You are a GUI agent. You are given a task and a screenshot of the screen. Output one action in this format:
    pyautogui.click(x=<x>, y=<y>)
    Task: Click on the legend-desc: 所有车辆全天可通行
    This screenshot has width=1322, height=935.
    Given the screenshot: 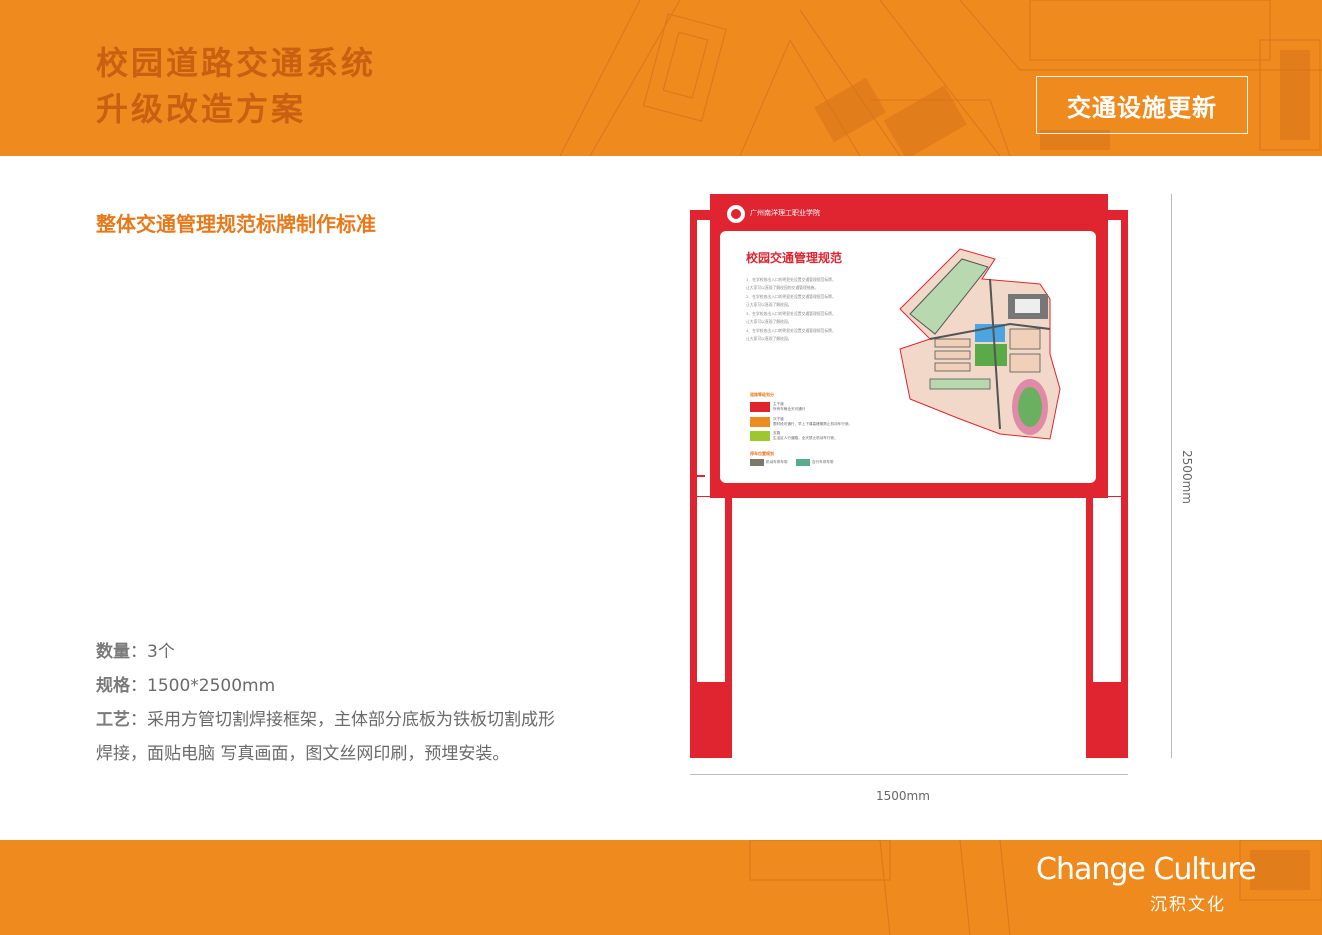 What is the action you would take?
    pyautogui.click(x=789, y=409)
    